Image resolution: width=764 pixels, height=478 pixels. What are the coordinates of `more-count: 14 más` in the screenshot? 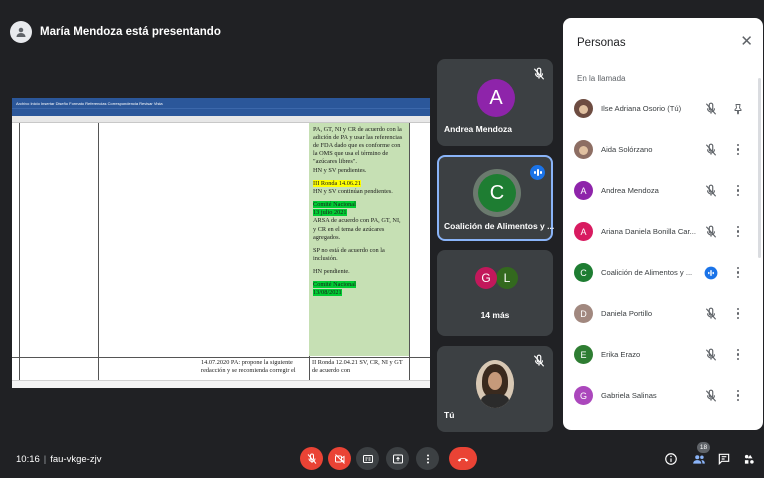 It's located at (495, 315).